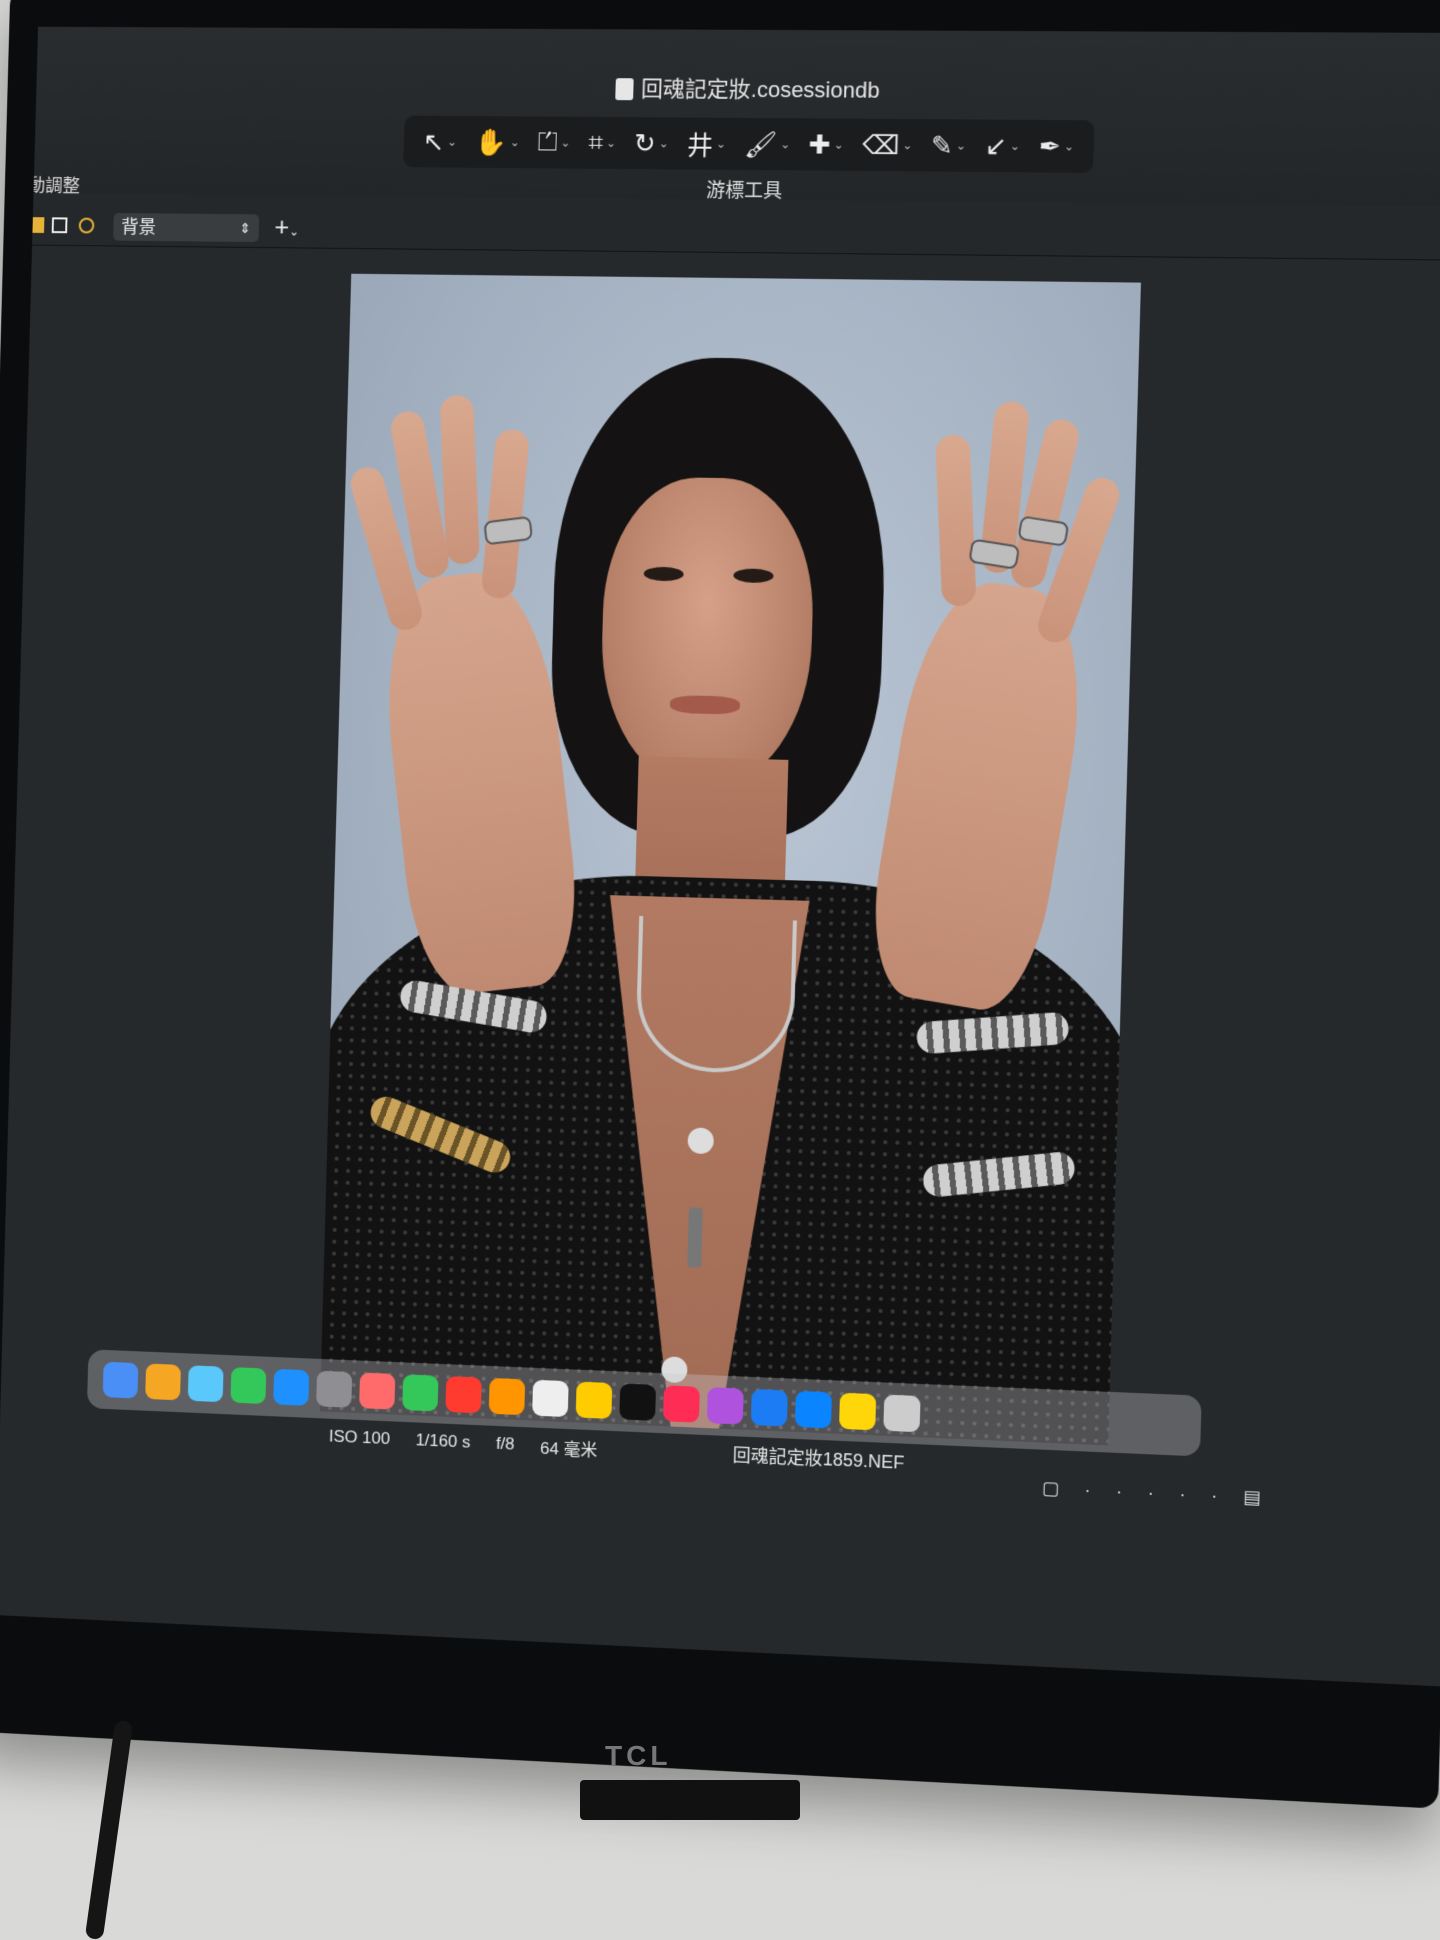 Image resolution: width=1440 pixels, height=1940 pixels. Describe the element at coordinates (245, 228) in the screenshot. I see `select-arrows-icon: ⇕` at that location.